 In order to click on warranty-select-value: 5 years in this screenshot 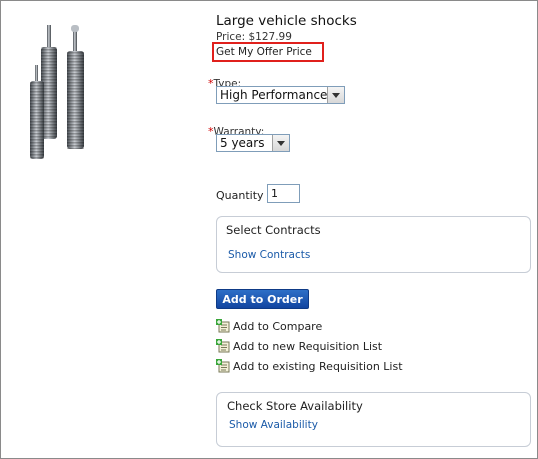, I will do `click(242, 143)`.